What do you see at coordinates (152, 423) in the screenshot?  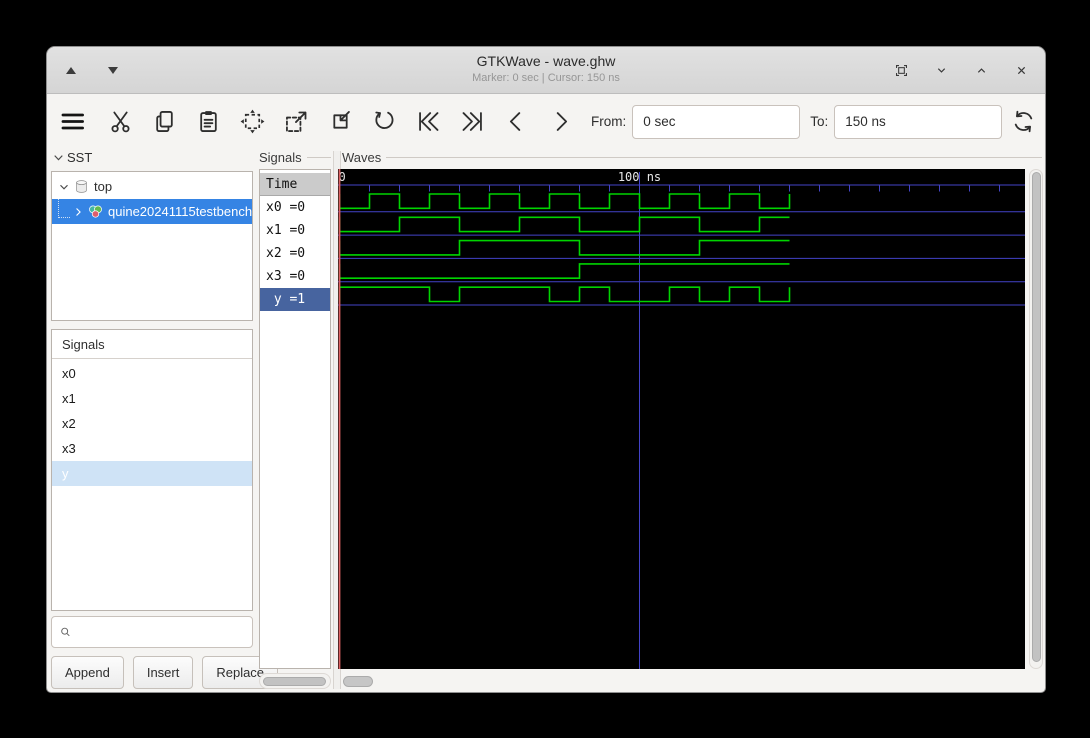 I see `signal-list-item-x2: x2` at bounding box center [152, 423].